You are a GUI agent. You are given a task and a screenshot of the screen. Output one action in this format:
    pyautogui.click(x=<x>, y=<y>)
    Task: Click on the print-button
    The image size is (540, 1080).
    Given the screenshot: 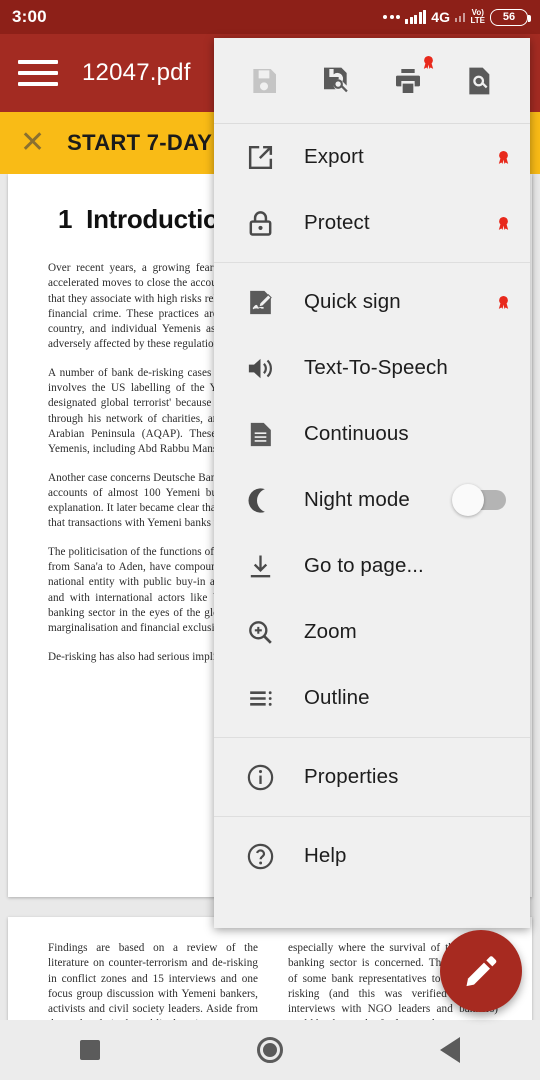 What is the action you would take?
    pyautogui.click(x=410, y=79)
    